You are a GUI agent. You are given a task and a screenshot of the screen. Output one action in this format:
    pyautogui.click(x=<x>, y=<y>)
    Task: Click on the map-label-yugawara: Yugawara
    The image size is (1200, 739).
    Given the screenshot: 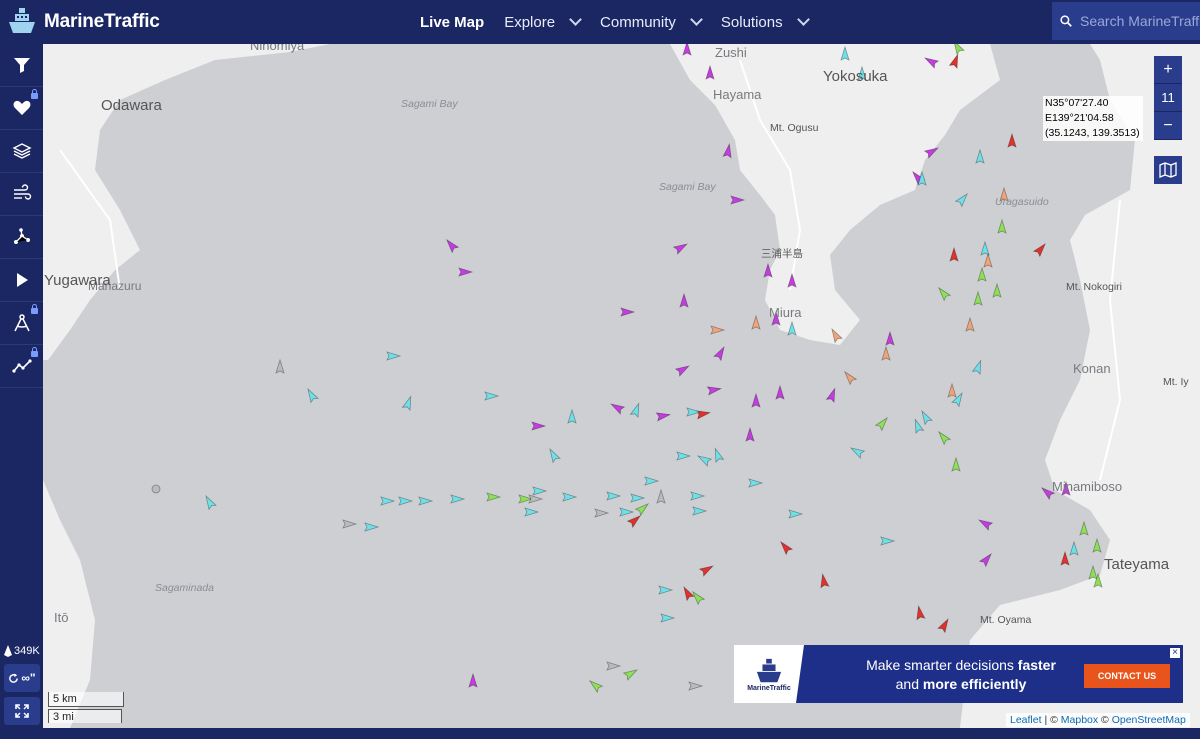 What is the action you would take?
    pyautogui.click(x=77, y=280)
    